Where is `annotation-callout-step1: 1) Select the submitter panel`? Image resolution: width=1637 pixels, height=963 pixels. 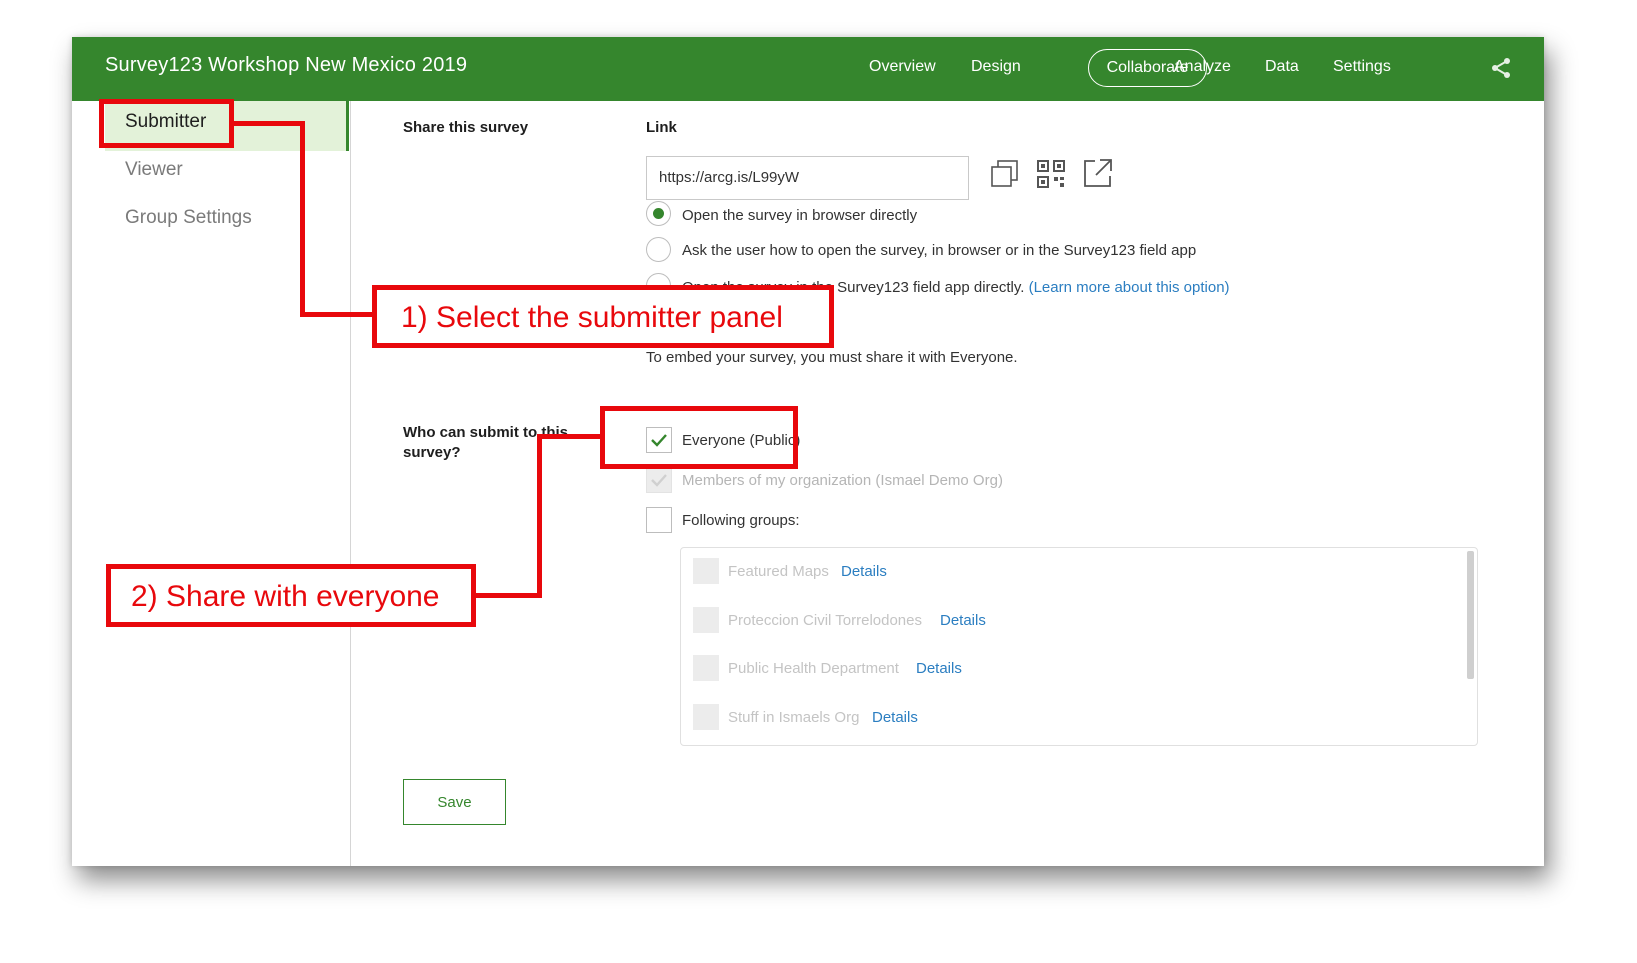 annotation-callout-step1: 1) Select the submitter panel is located at coordinates (603, 316).